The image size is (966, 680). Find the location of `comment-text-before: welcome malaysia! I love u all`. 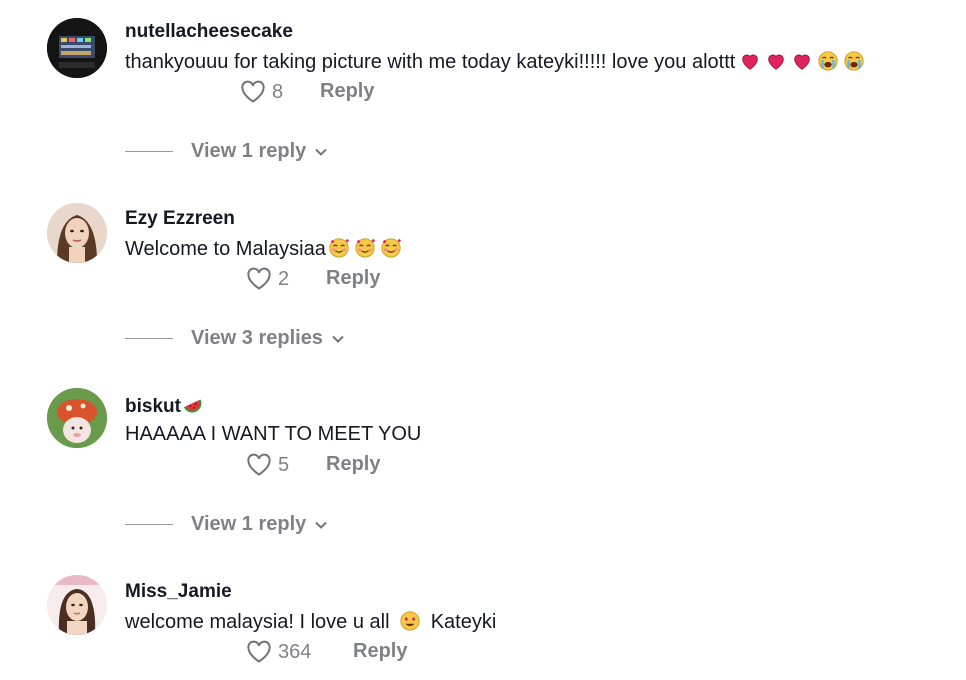

comment-text-before: welcome malaysia! I love u all is located at coordinates (257, 622).